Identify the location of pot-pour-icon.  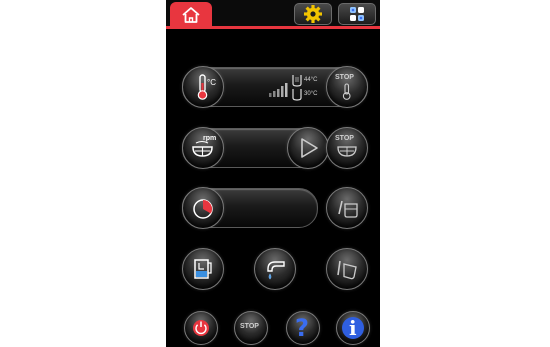
(348, 209).